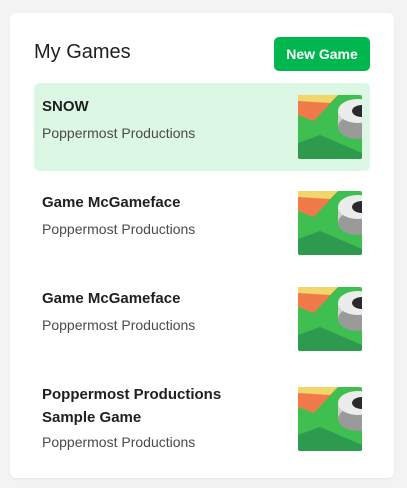 This screenshot has width=407, height=488. What do you see at coordinates (132, 406) in the screenshot?
I see `game-name: Poppermost Productions Sample Game` at bounding box center [132, 406].